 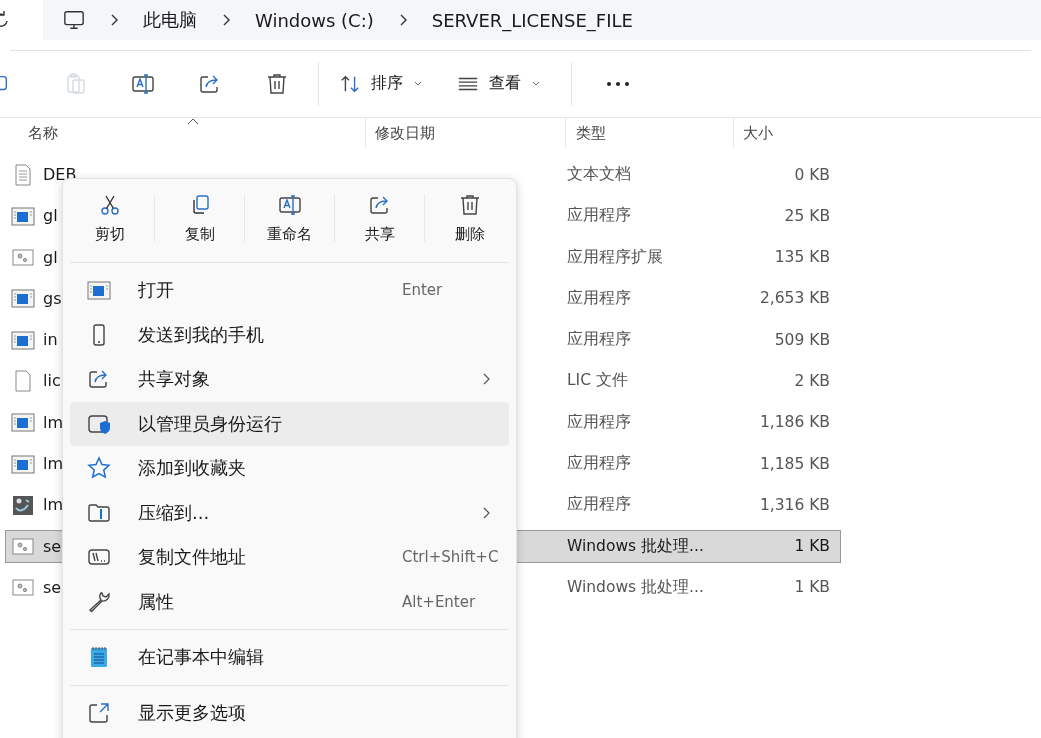 What do you see at coordinates (807, 215) in the screenshot?
I see `file-size: 25 KB` at bounding box center [807, 215].